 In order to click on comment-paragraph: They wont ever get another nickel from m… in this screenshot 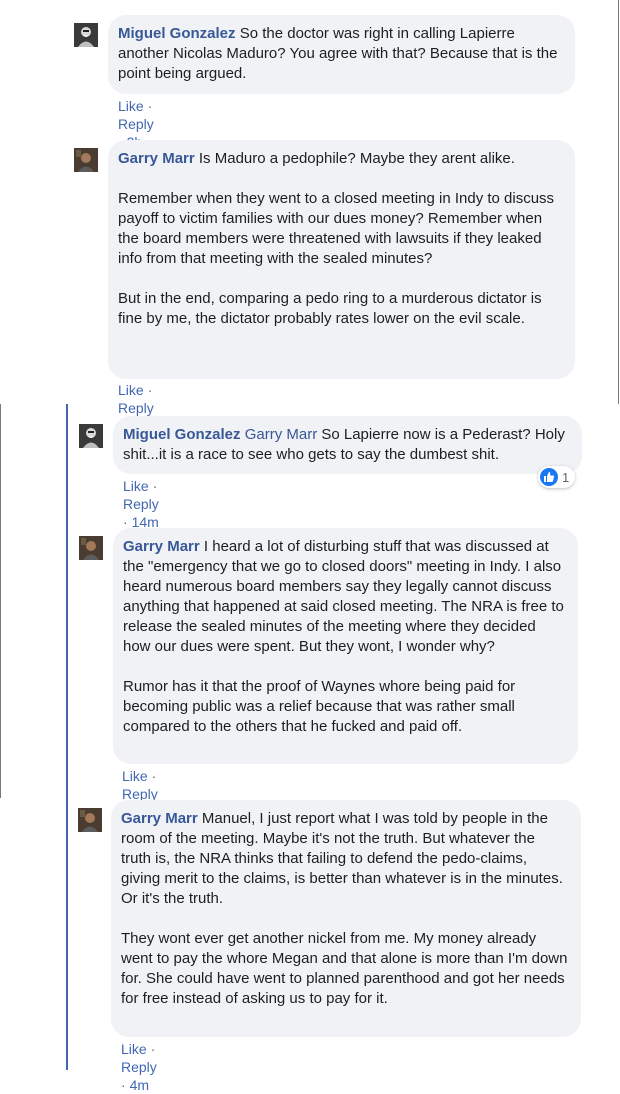, I will do `click(346, 968)`.